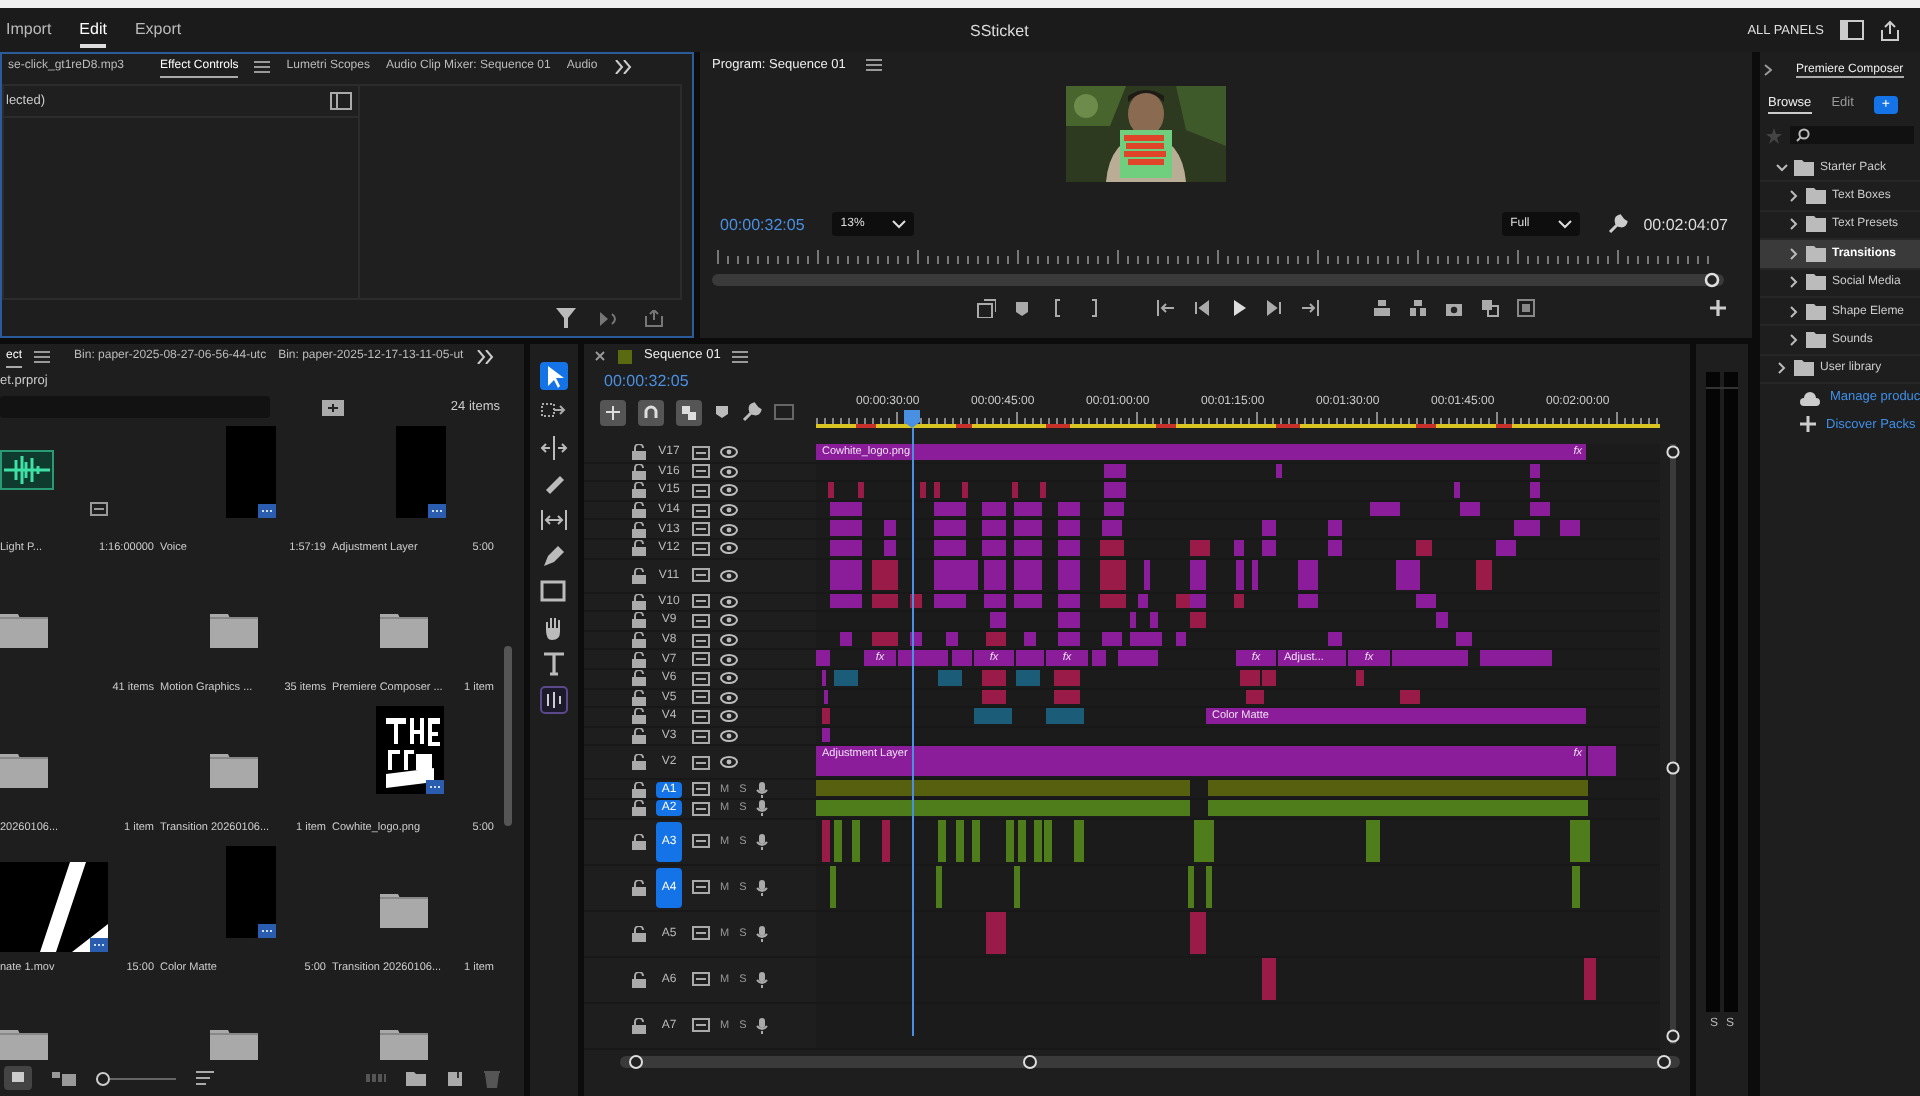 This screenshot has width=1920, height=1096. I want to click on workspace-tab: Edit, so click(93, 30).